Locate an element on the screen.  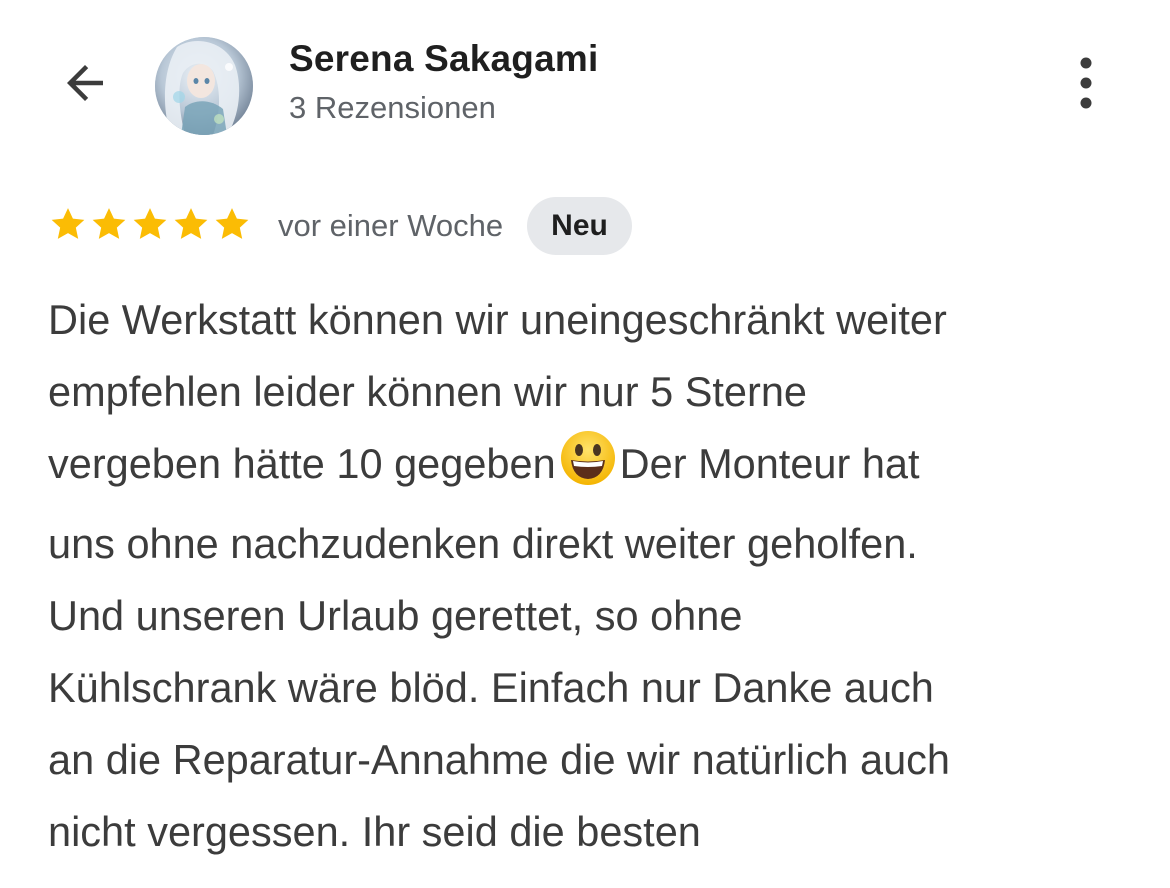
review-date: vor einer Woche is located at coordinates (391, 225).